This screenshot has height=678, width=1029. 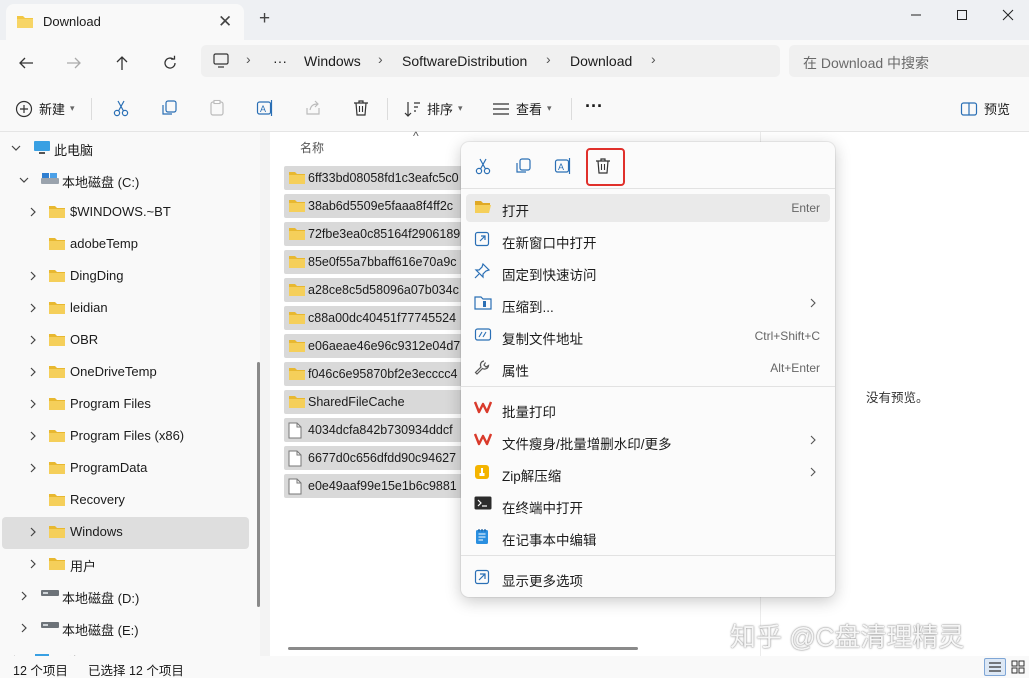 What do you see at coordinates (382, 318) in the screenshot?
I see `file-name: c88a00dc40451f77745524` at bounding box center [382, 318].